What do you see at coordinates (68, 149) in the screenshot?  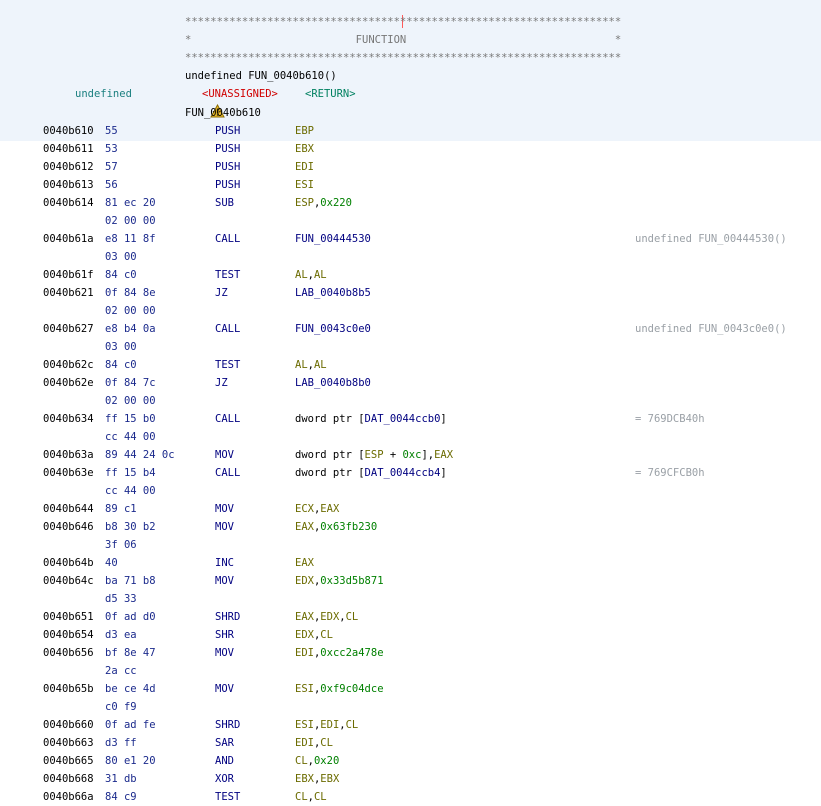 I see `address: 0040b611` at bounding box center [68, 149].